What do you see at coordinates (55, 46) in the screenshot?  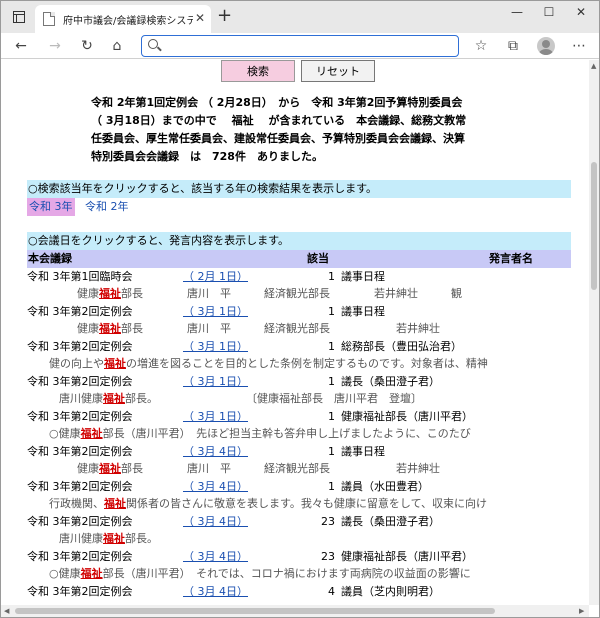 I see `forward-icon: →` at bounding box center [55, 46].